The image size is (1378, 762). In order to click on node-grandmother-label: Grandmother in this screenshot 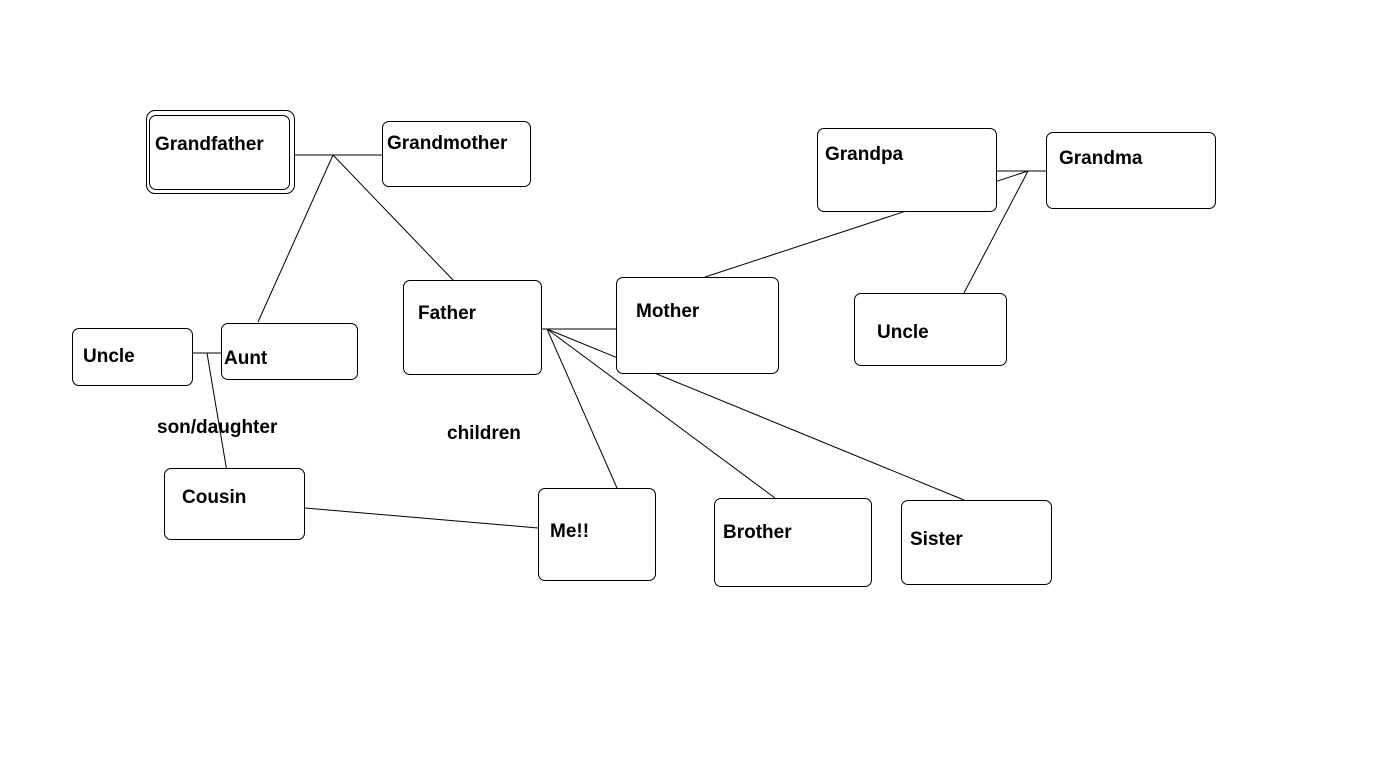, I will do `click(447, 143)`.